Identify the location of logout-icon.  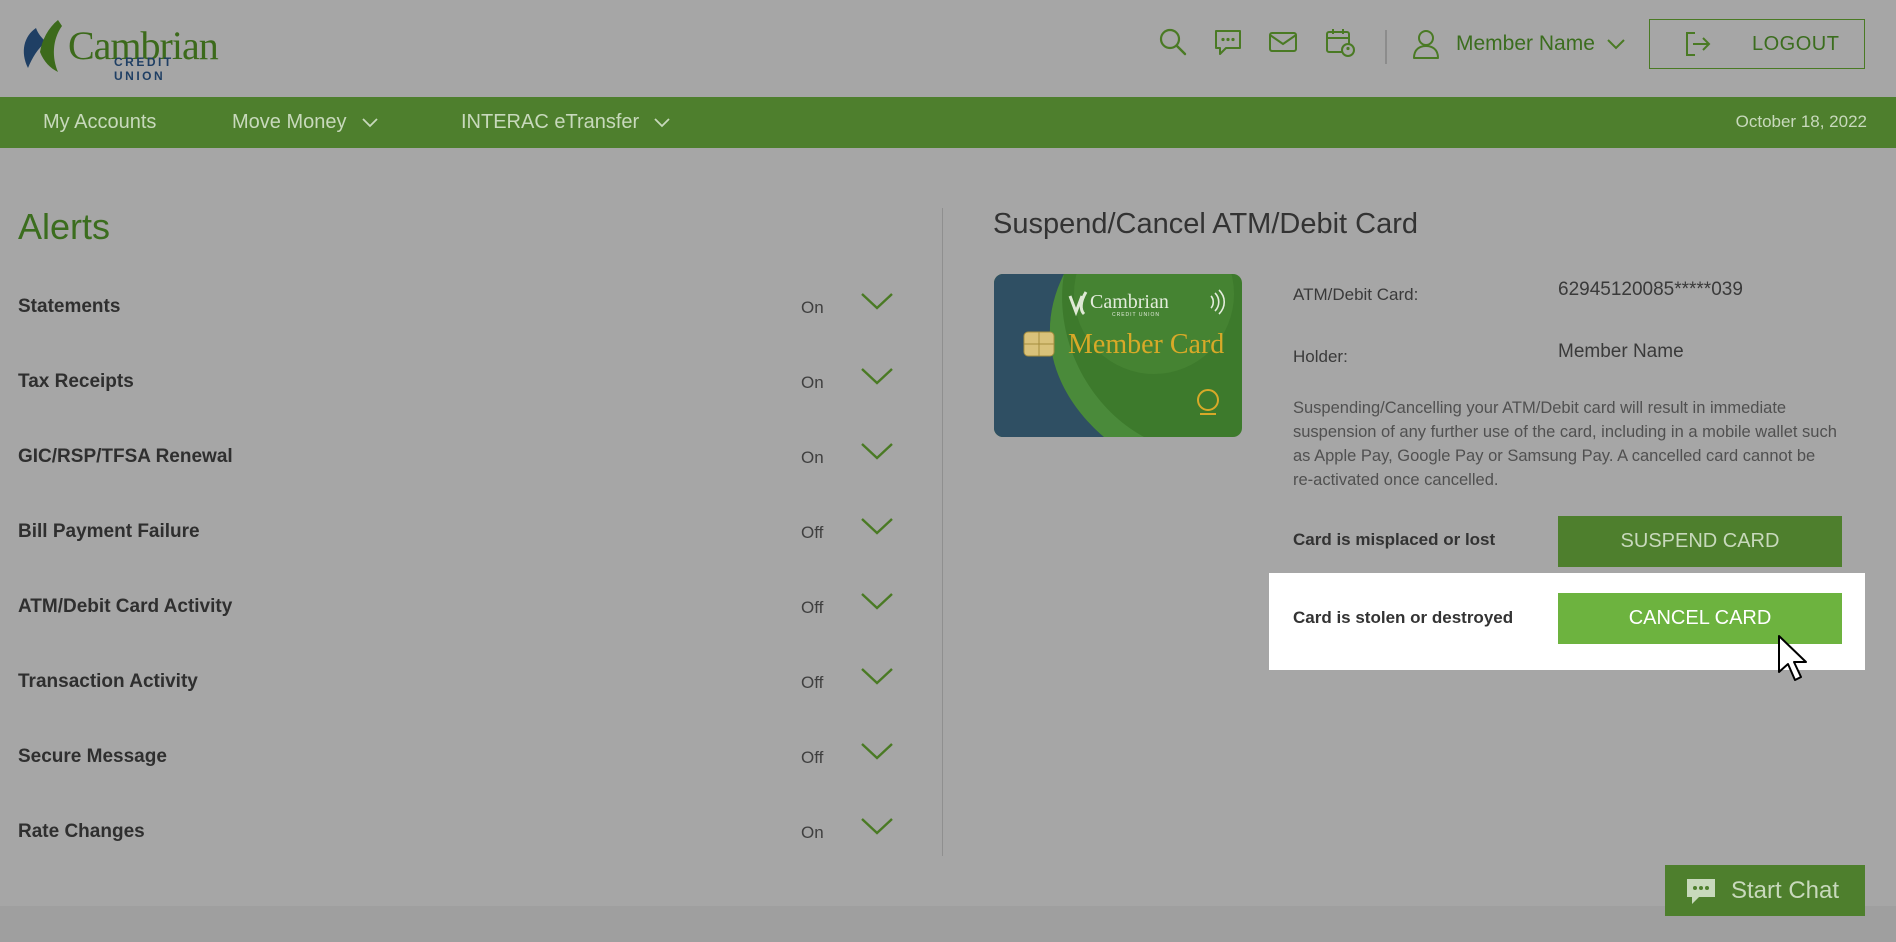
(1698, 44).